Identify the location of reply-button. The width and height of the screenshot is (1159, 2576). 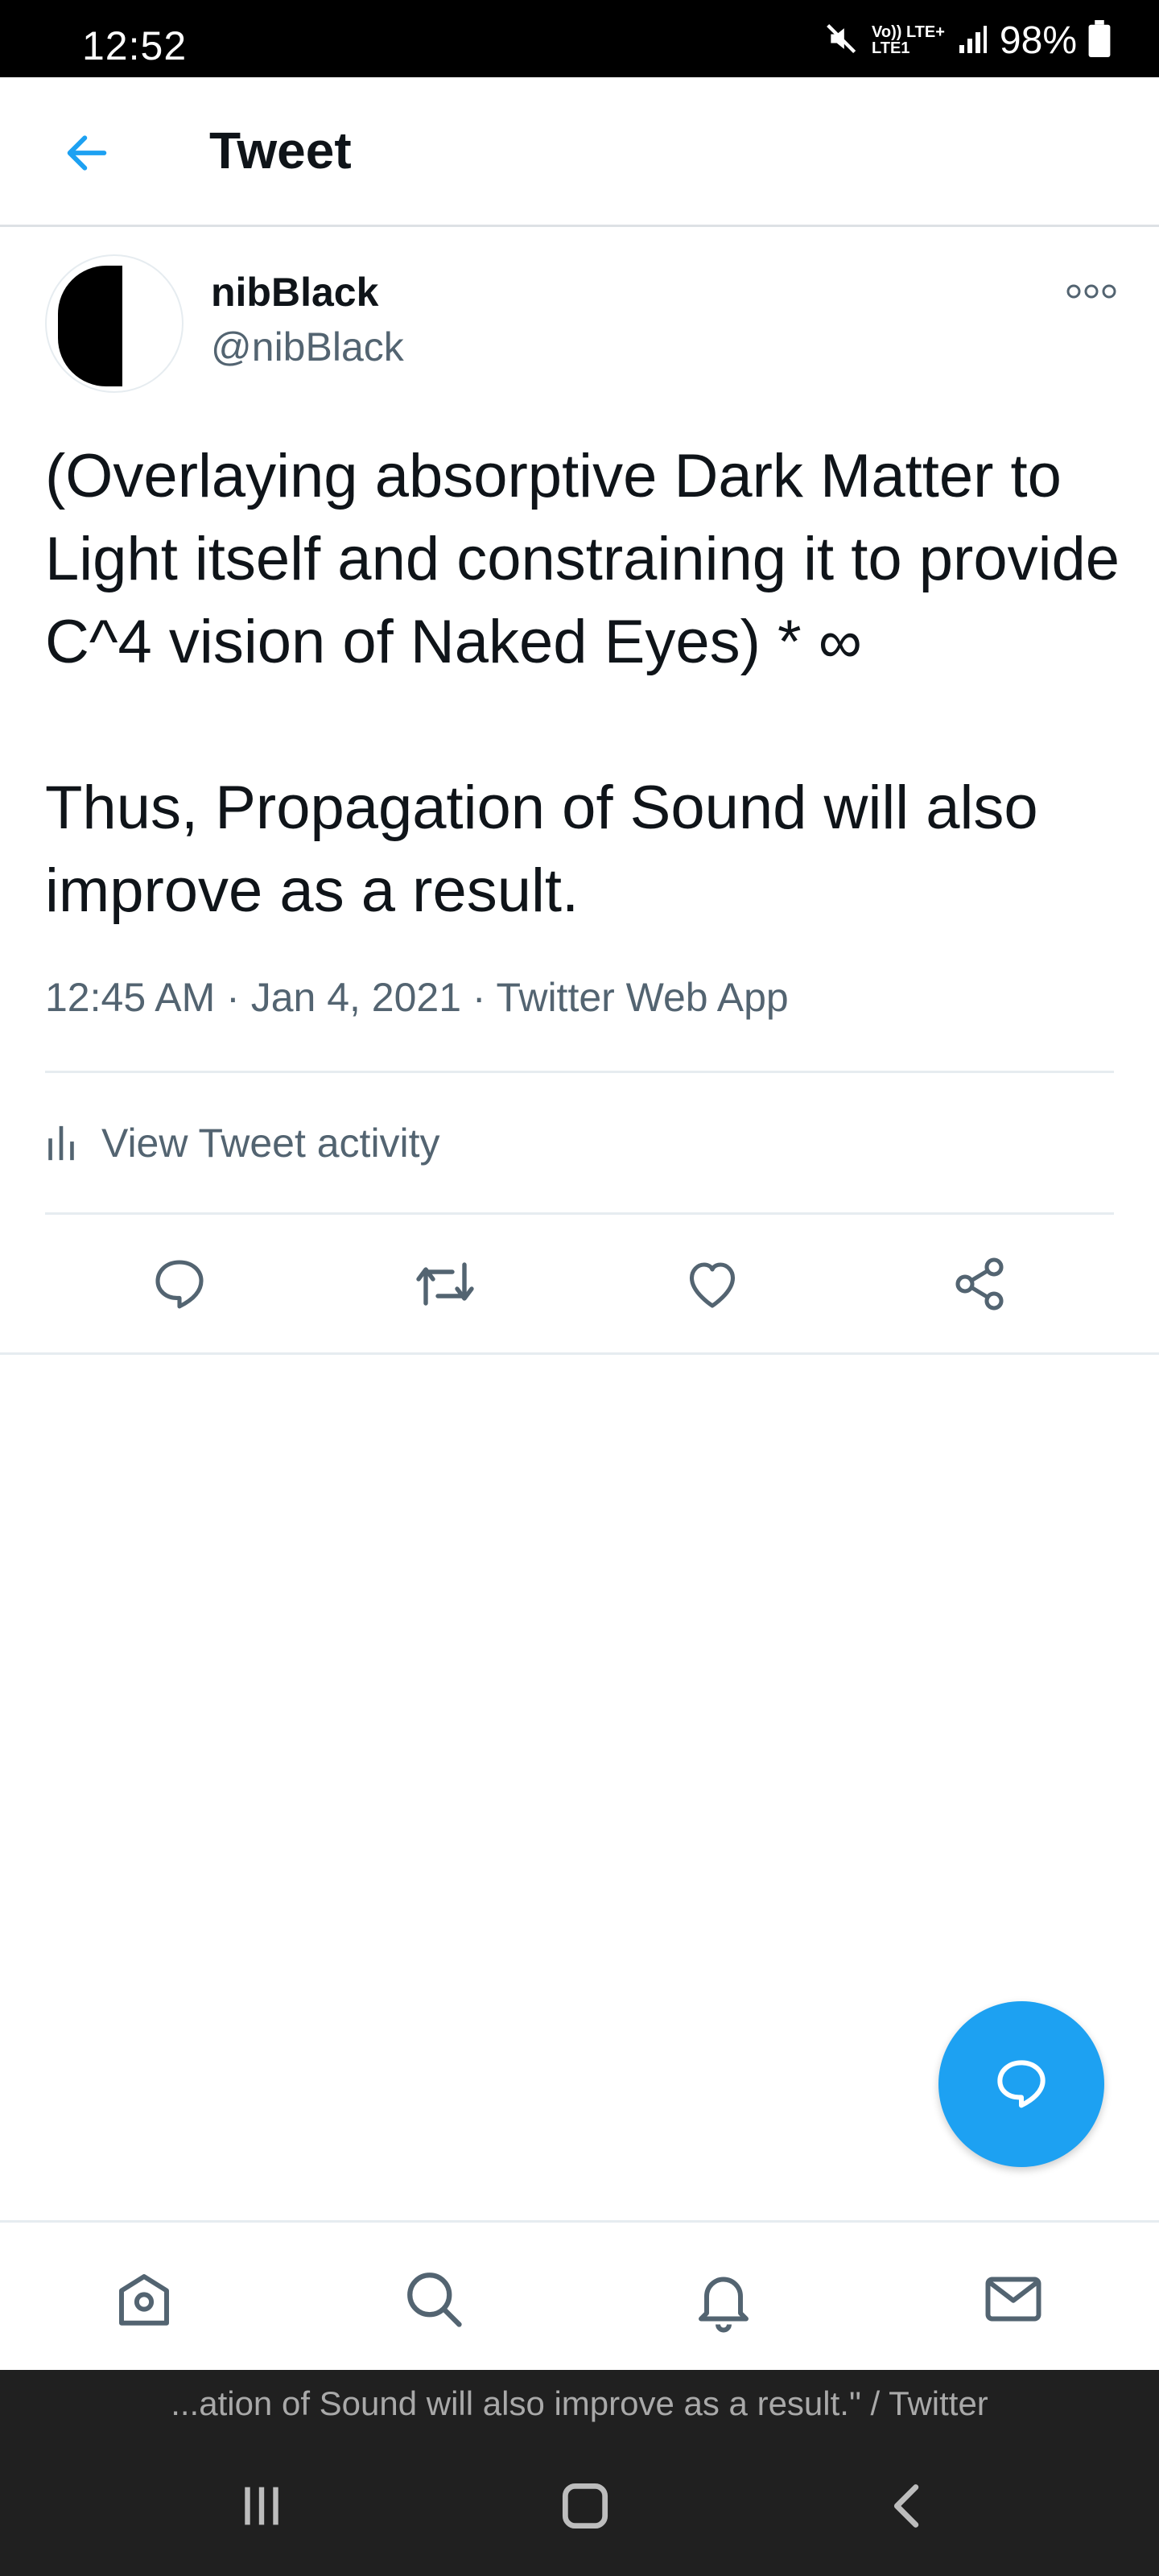
(179, 1284).